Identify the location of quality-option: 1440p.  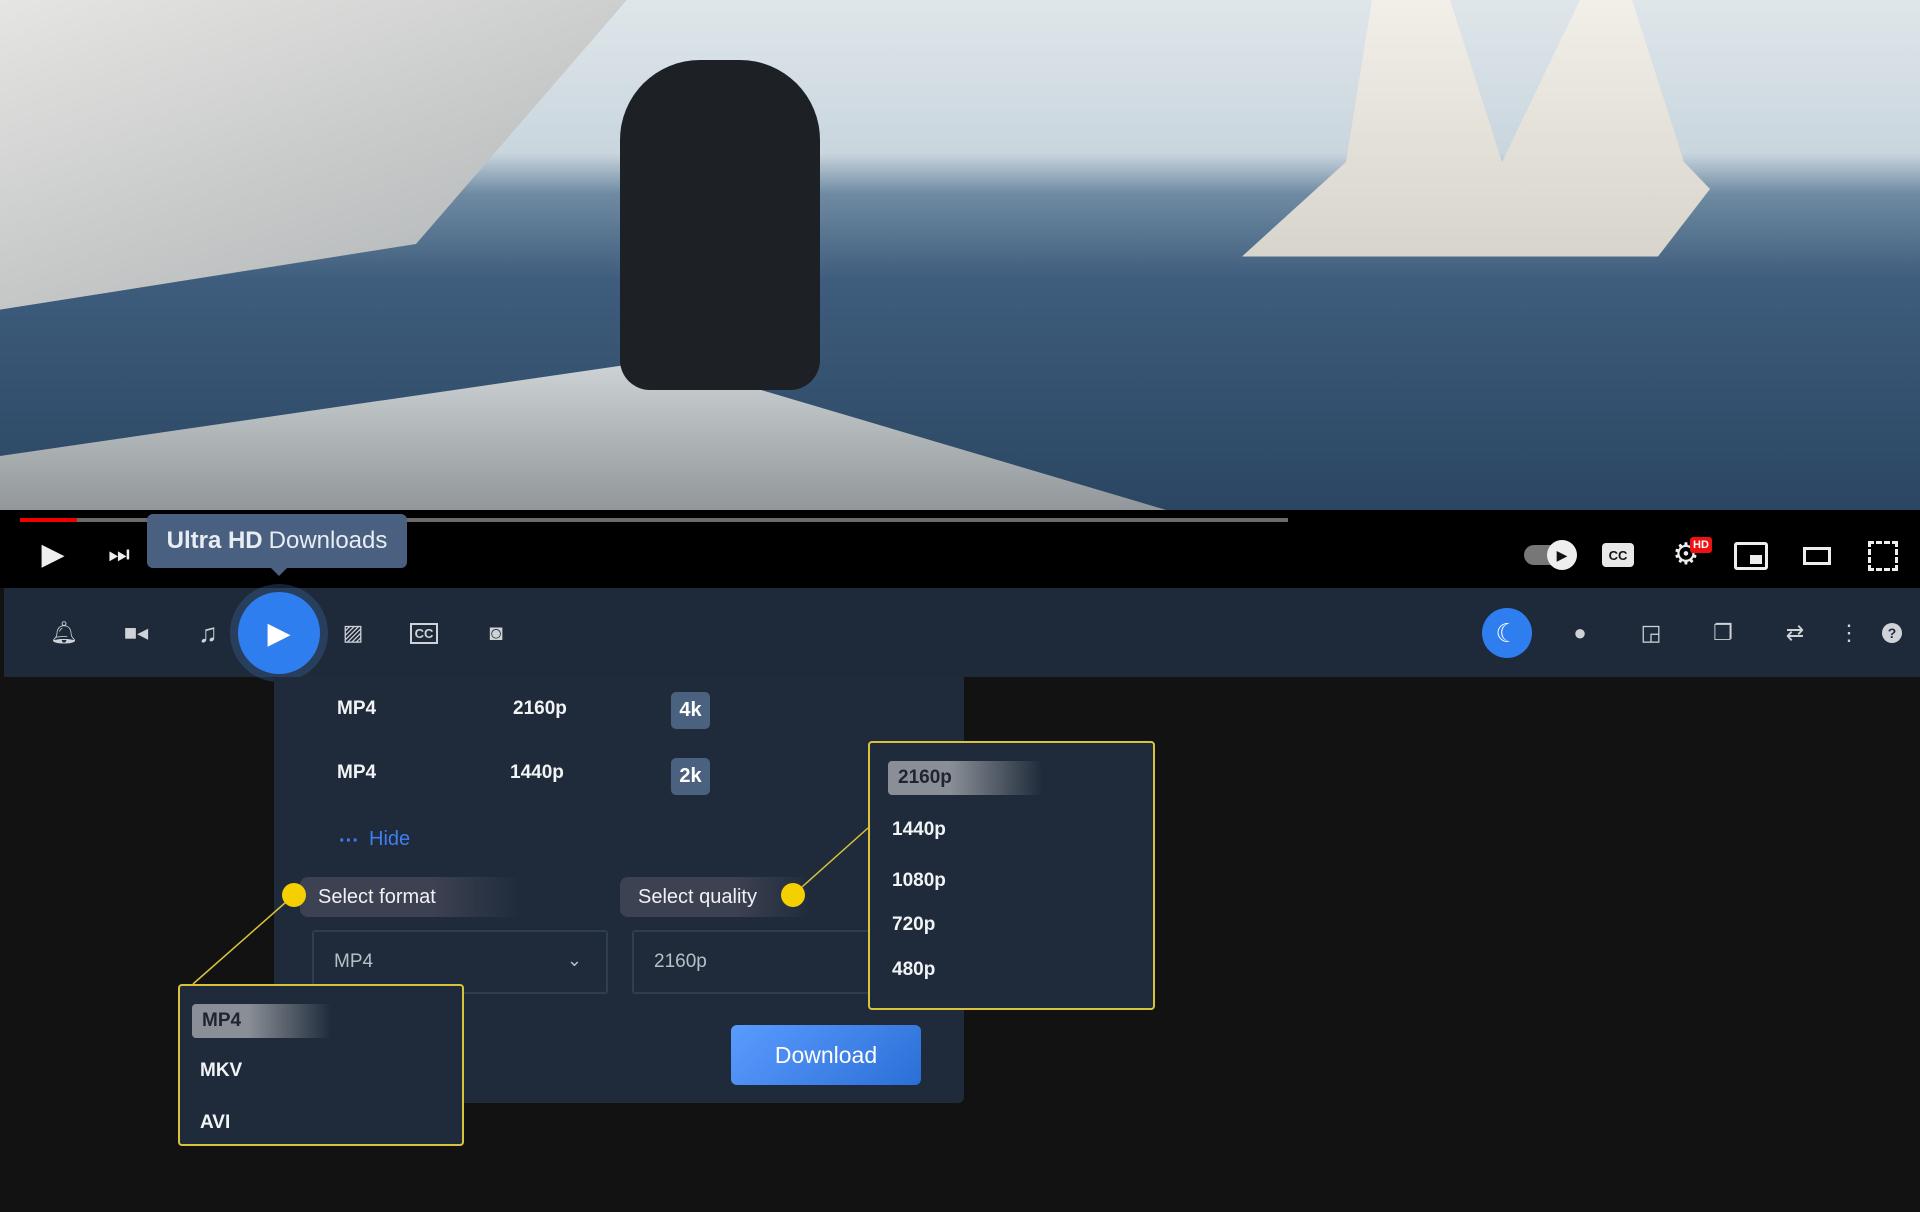
(919, 830).